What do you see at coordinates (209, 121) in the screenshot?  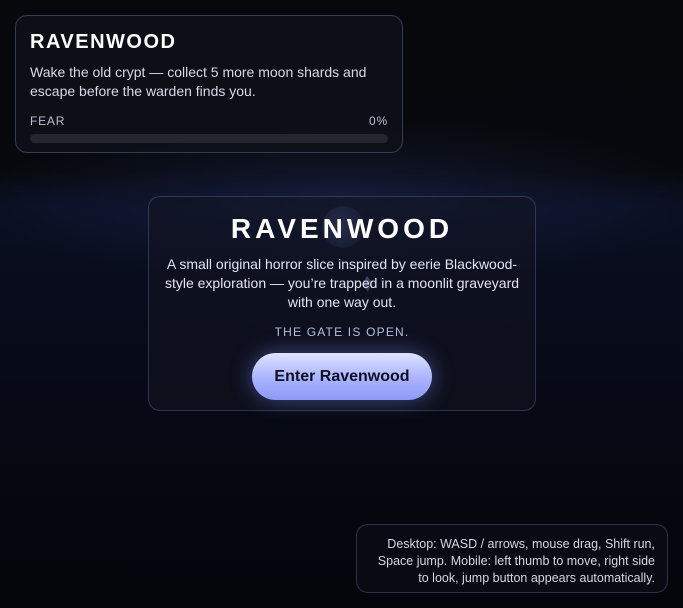 I see `fear-meter-labels: FEAR 0%` at bounding box center [209, 121].